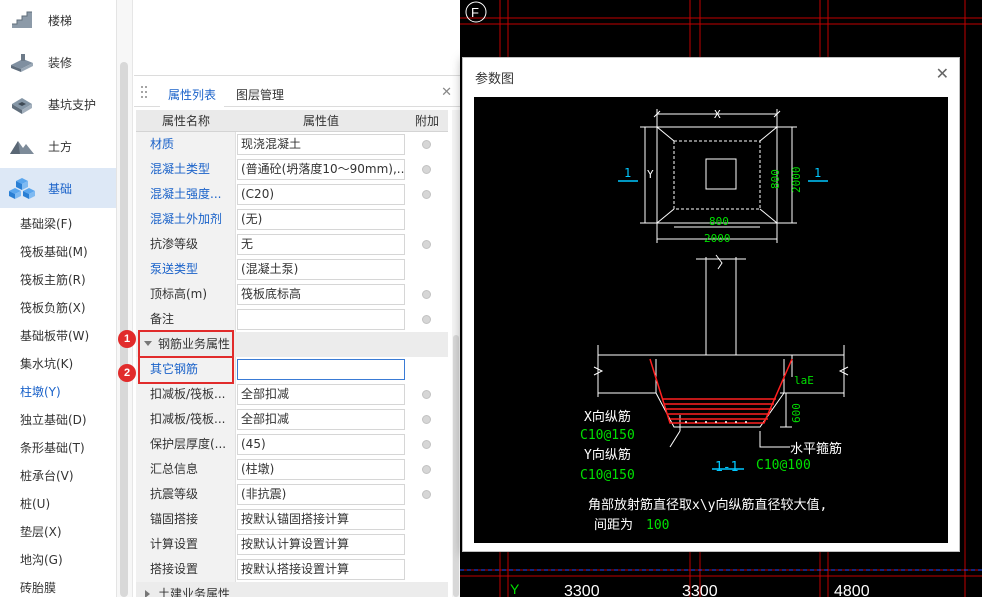 The width and height of the screenshot is (982, 597). Describe the element at coordinates (186, 219) in the screenshot. I see `property-name: 混凝土外加剂` at that location.